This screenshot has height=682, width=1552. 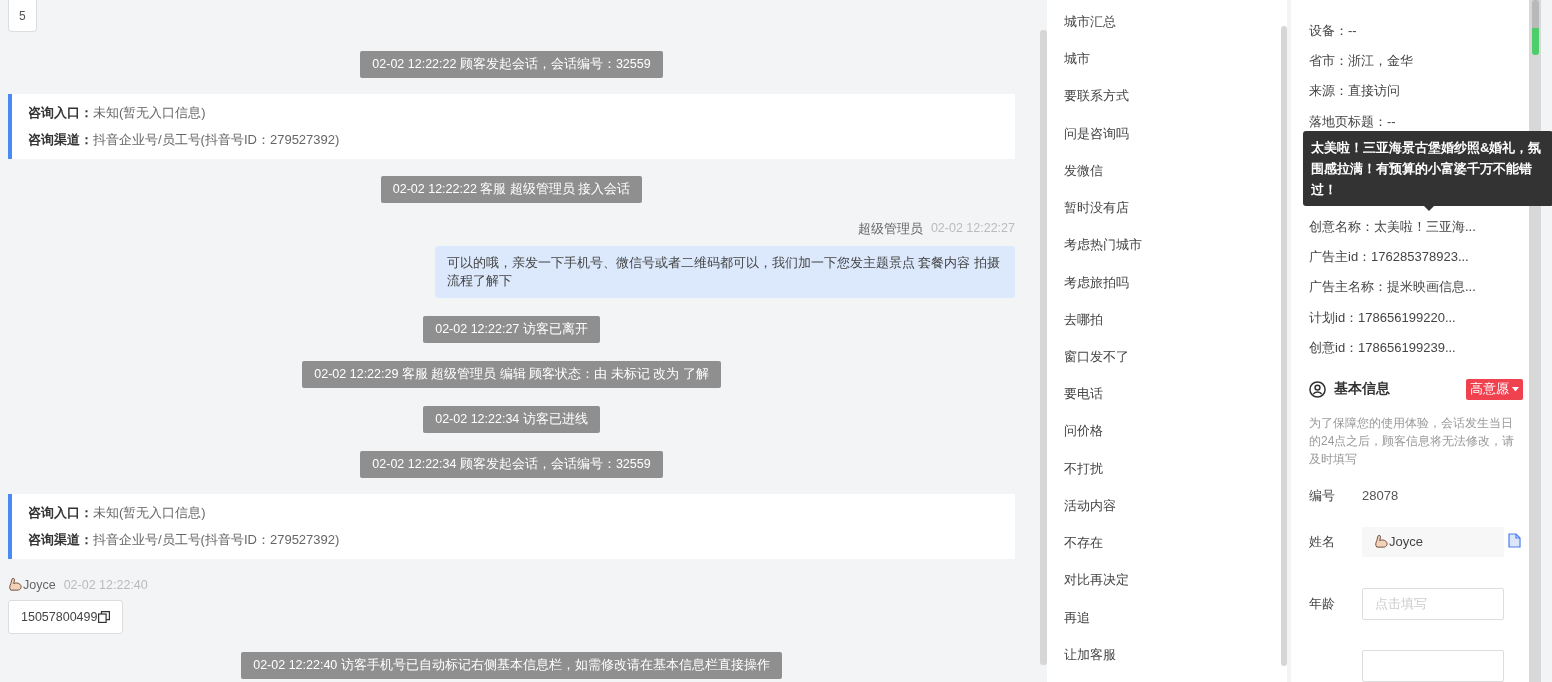 I want to click on quick-reply-item: 要联系方式, so click(x=1096, y=105).